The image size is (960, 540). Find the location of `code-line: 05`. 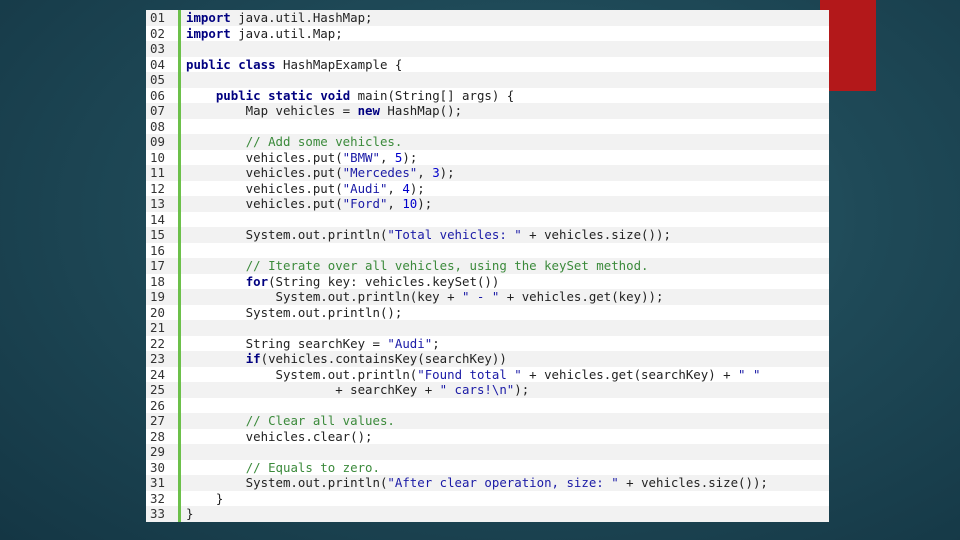

code-line: 05 is located at coordinates (487, 80).